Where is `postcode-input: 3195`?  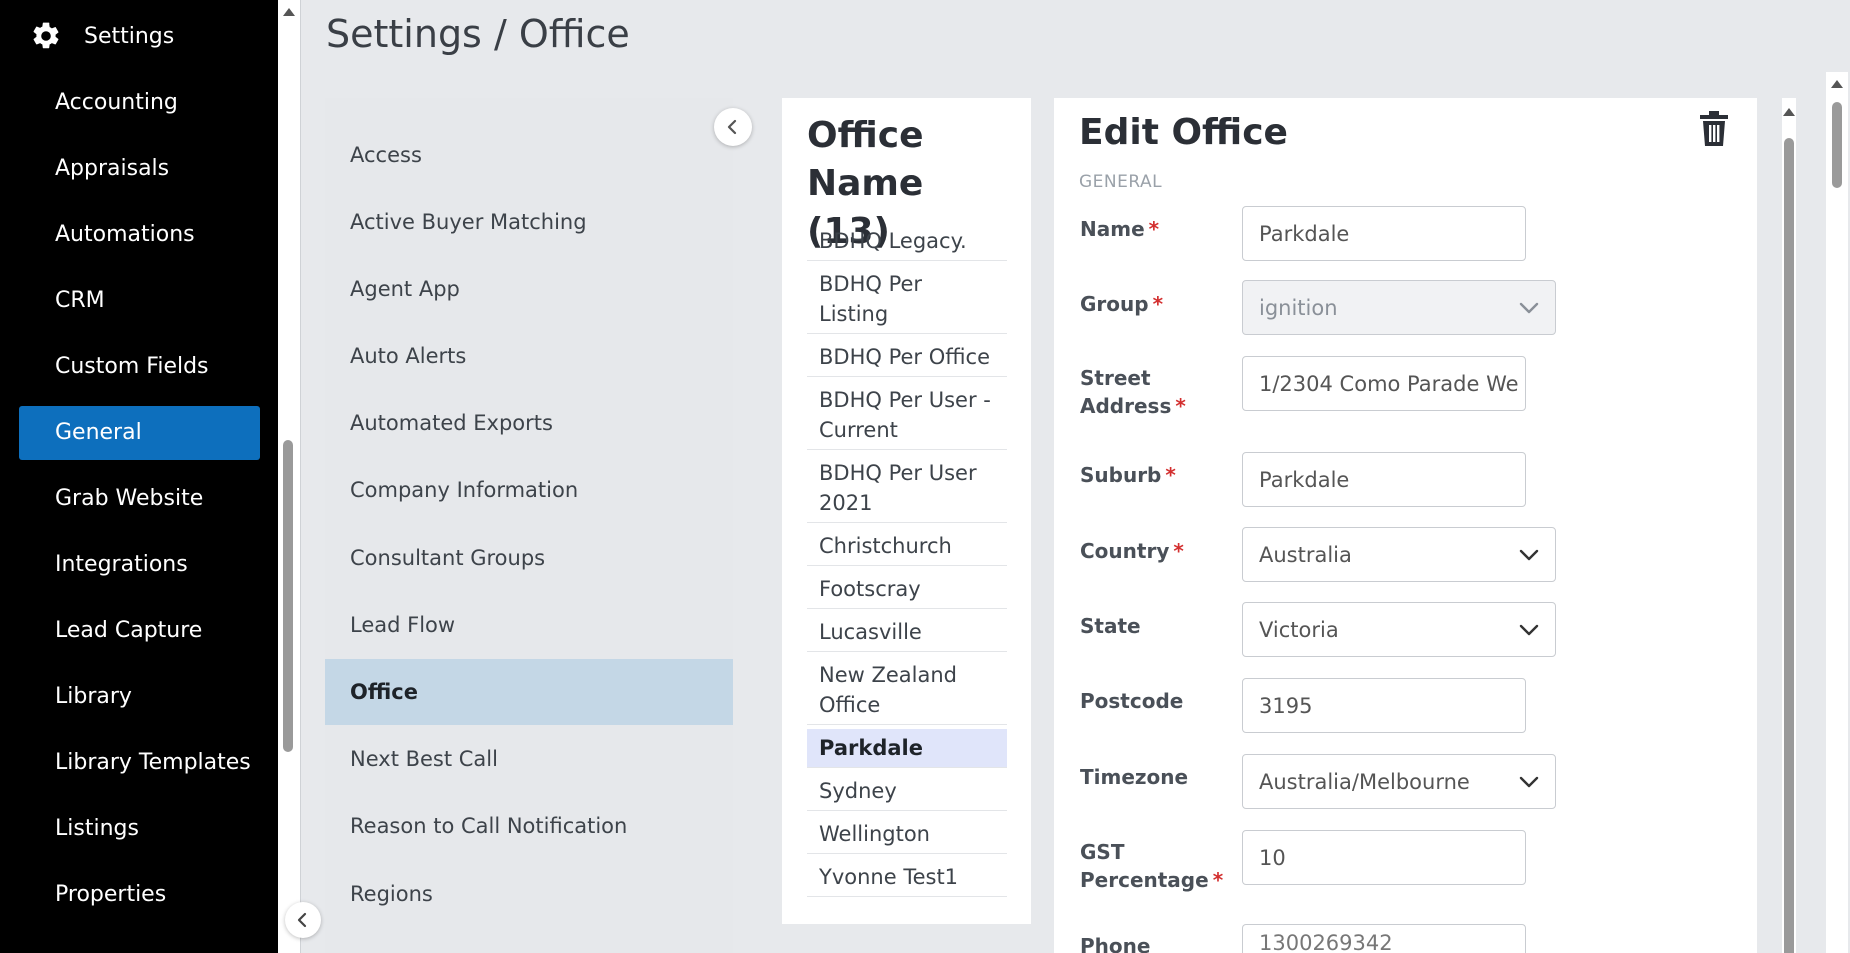
postcode-input: 3195 is located at coordinates (1384, 705).